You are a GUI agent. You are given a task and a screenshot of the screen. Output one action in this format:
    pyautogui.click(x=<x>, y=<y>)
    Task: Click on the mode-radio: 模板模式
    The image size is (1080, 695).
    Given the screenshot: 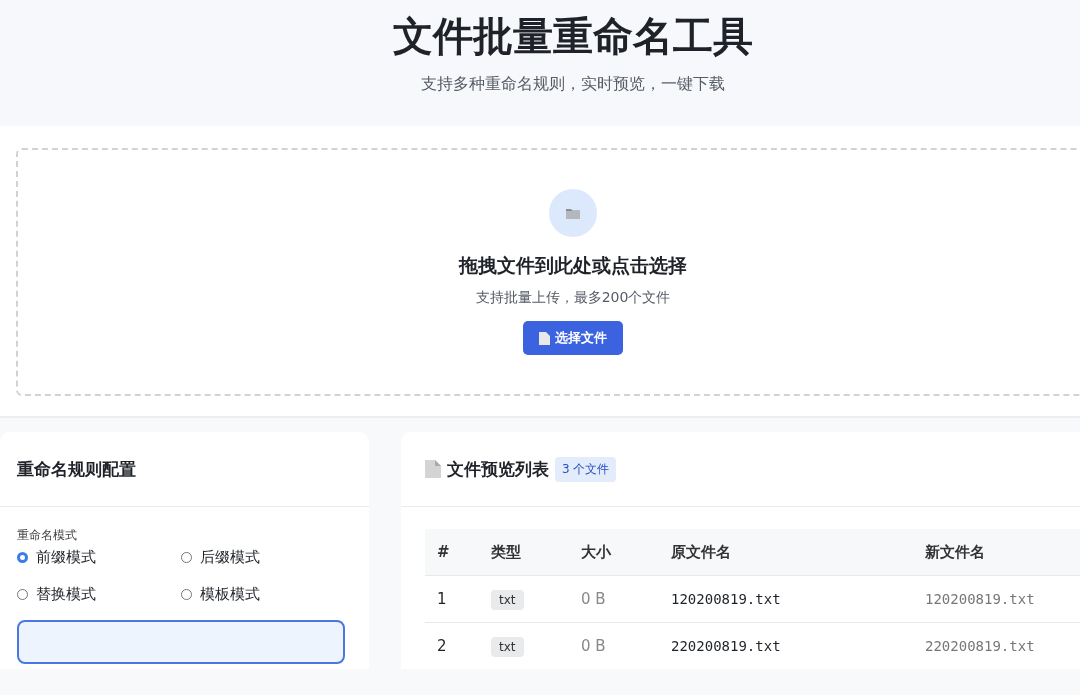 What is the action you would take?
    pyautogui.click(x=263, y=594)
    